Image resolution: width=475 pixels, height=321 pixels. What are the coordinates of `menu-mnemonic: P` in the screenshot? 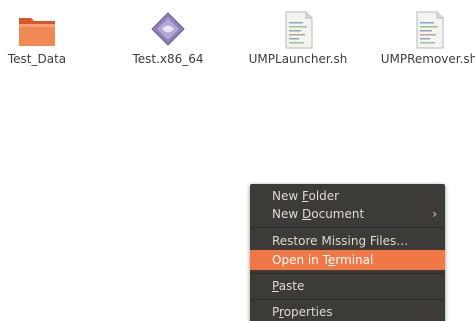 It's located at (275, 286).